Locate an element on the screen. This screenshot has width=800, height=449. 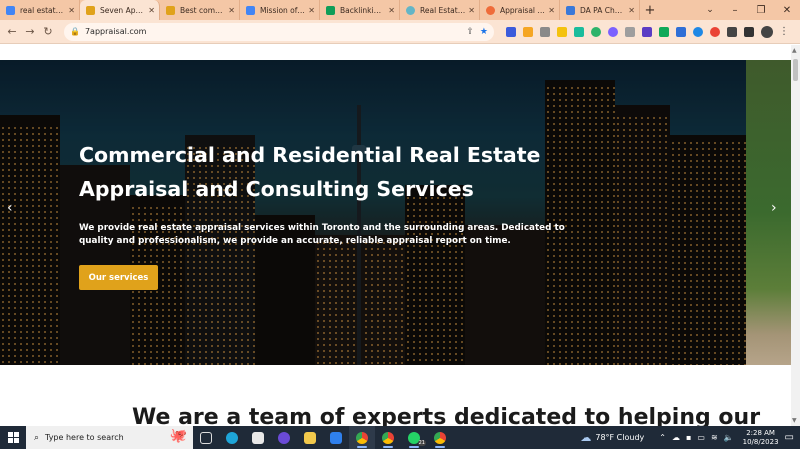
octopus-search-highlight-icon: 🐙 is located at coordinates (178, 436).